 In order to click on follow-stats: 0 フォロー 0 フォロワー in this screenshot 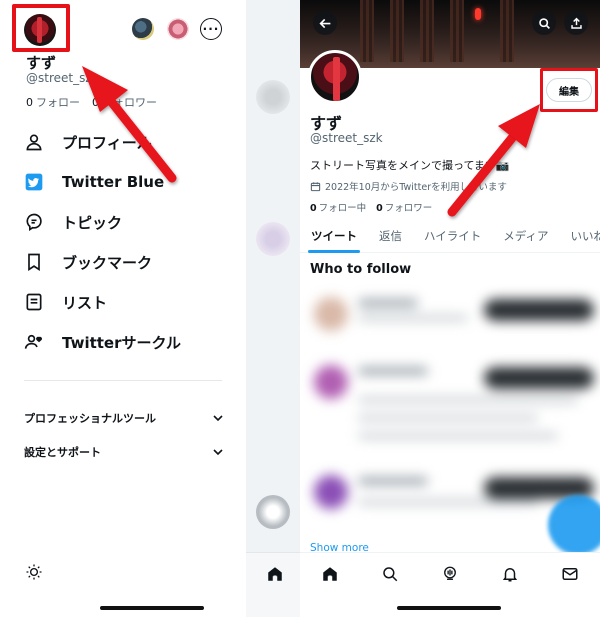, I will do `click(91, 102)`.